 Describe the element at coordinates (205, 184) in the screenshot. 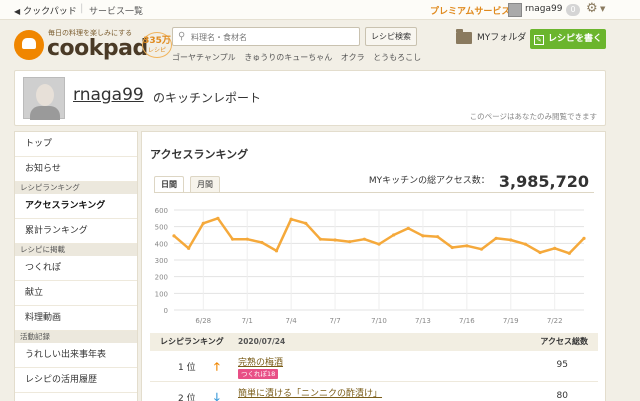

I see `tab-monthly: 月間` at that location.